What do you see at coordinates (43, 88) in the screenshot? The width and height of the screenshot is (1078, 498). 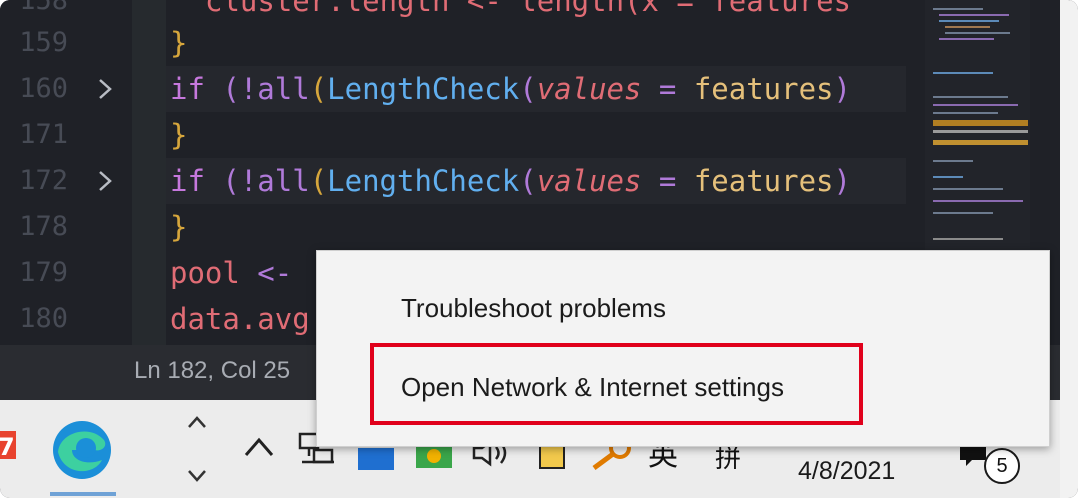 I see `line-number: 160` at bounding box center [43, 88].